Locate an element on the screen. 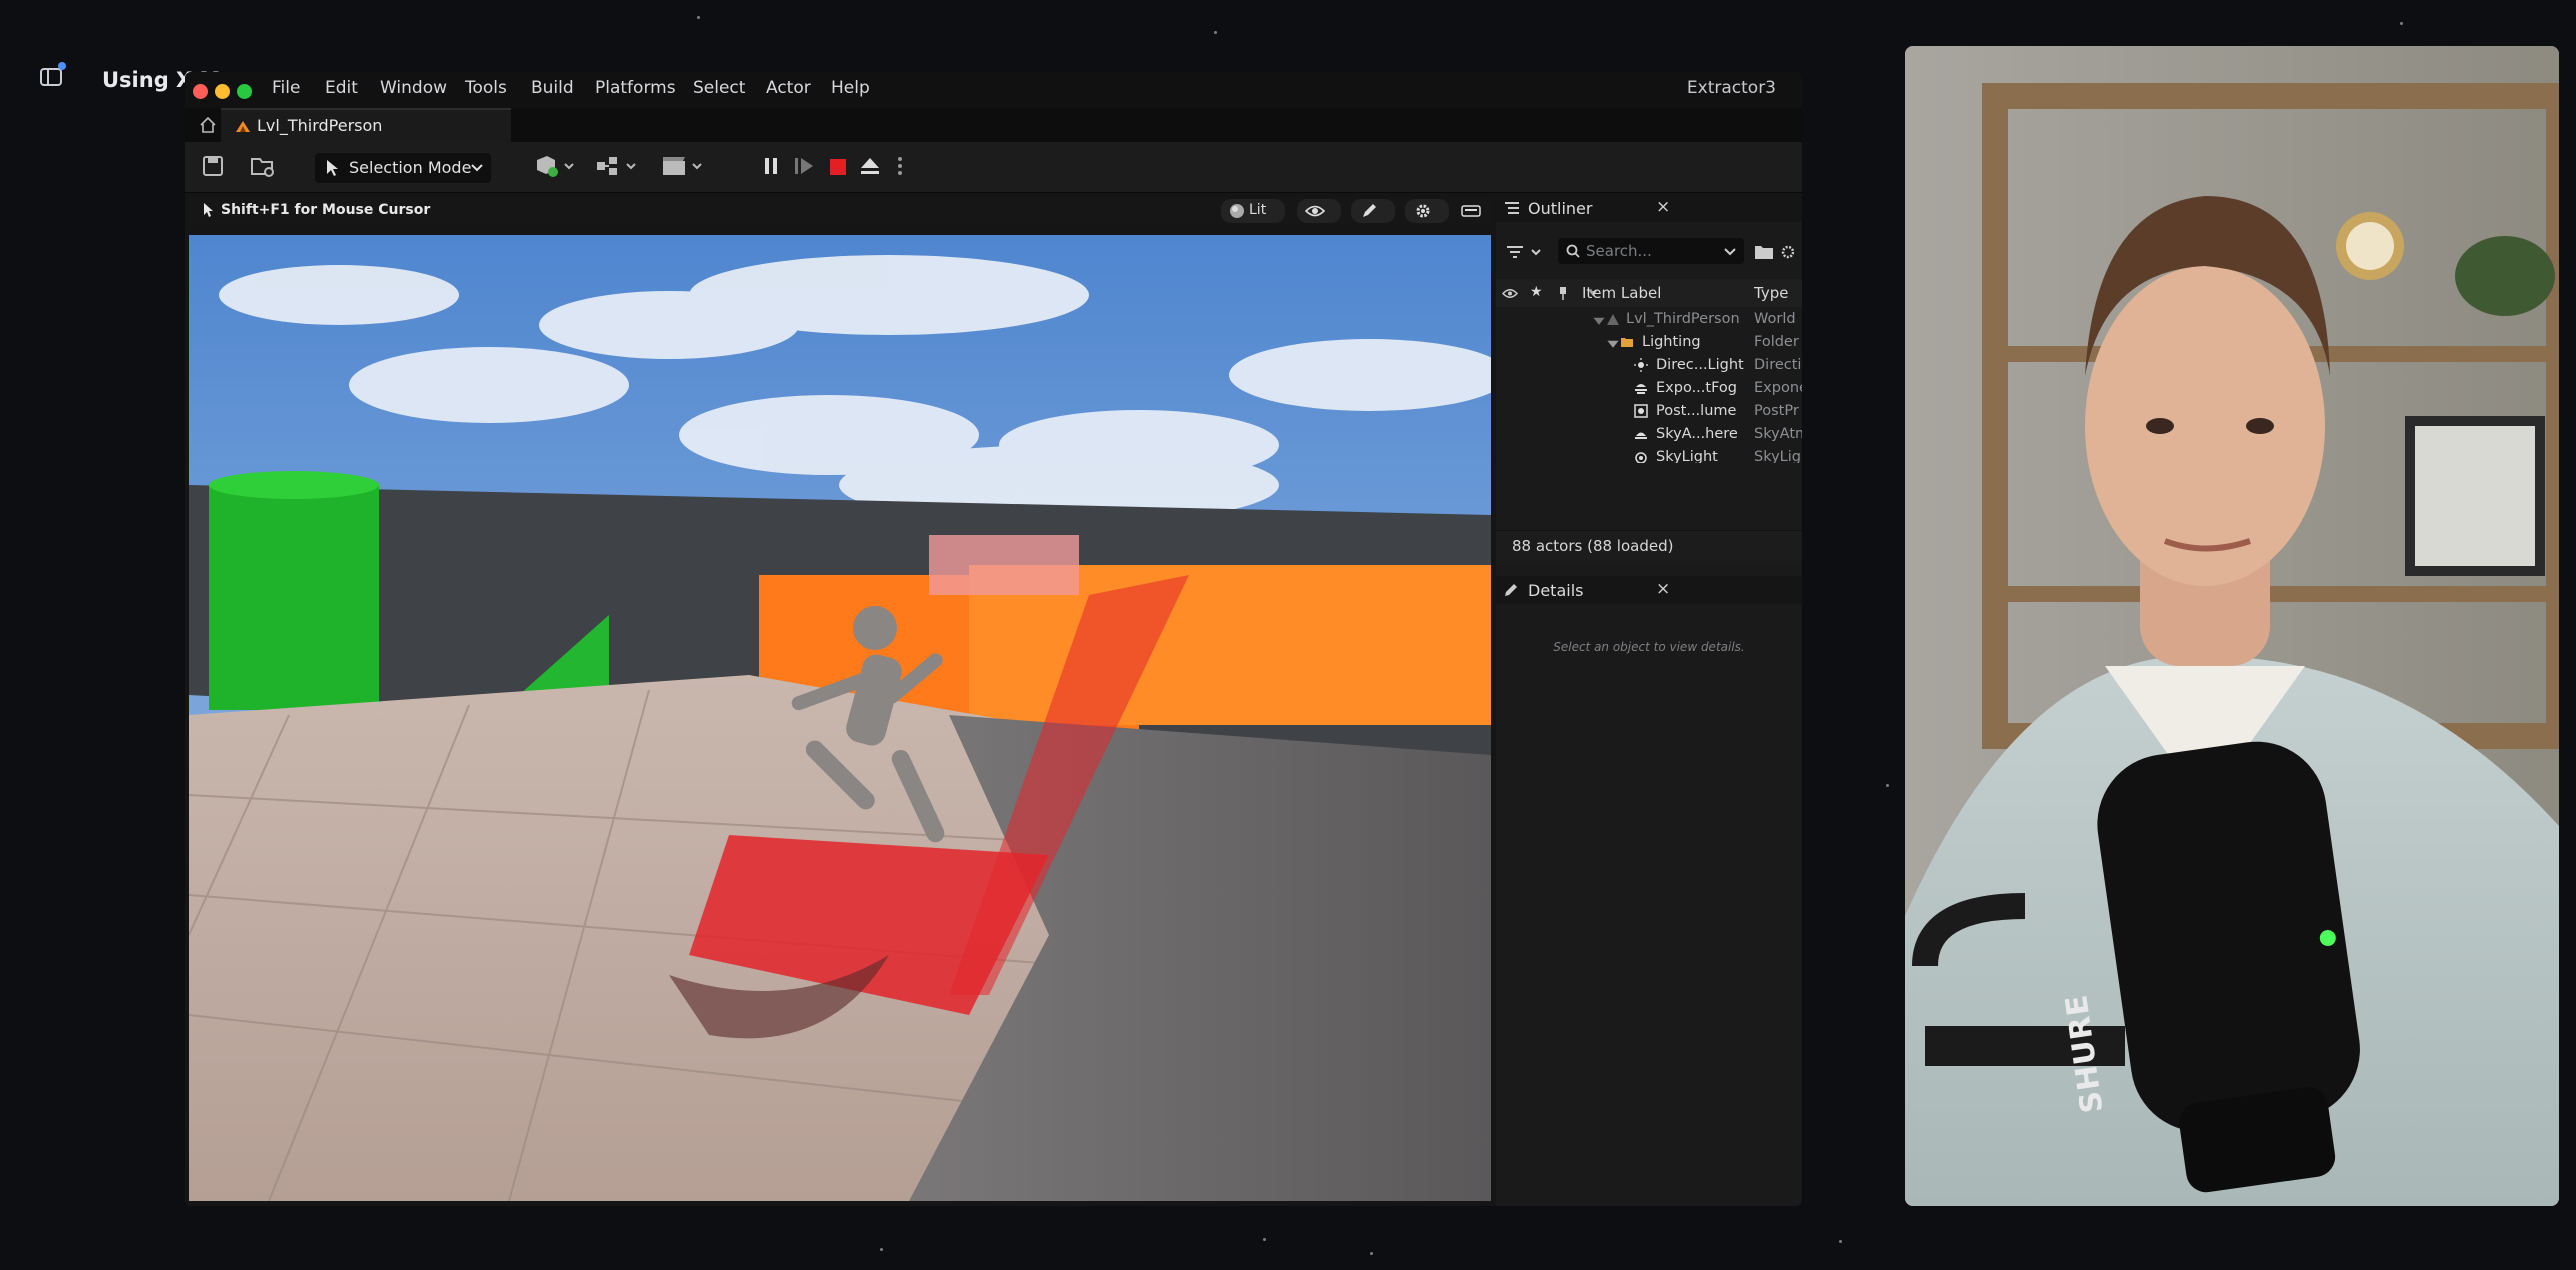 This screenshot has height=1270, width=2576. folder-icon is located at coordinates (1627, 342).